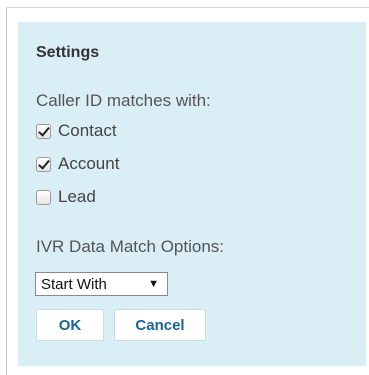 Image resolution: width=369 pixels, height=375 pixels. I want to click on lead-checkbox, so click(43, 197).